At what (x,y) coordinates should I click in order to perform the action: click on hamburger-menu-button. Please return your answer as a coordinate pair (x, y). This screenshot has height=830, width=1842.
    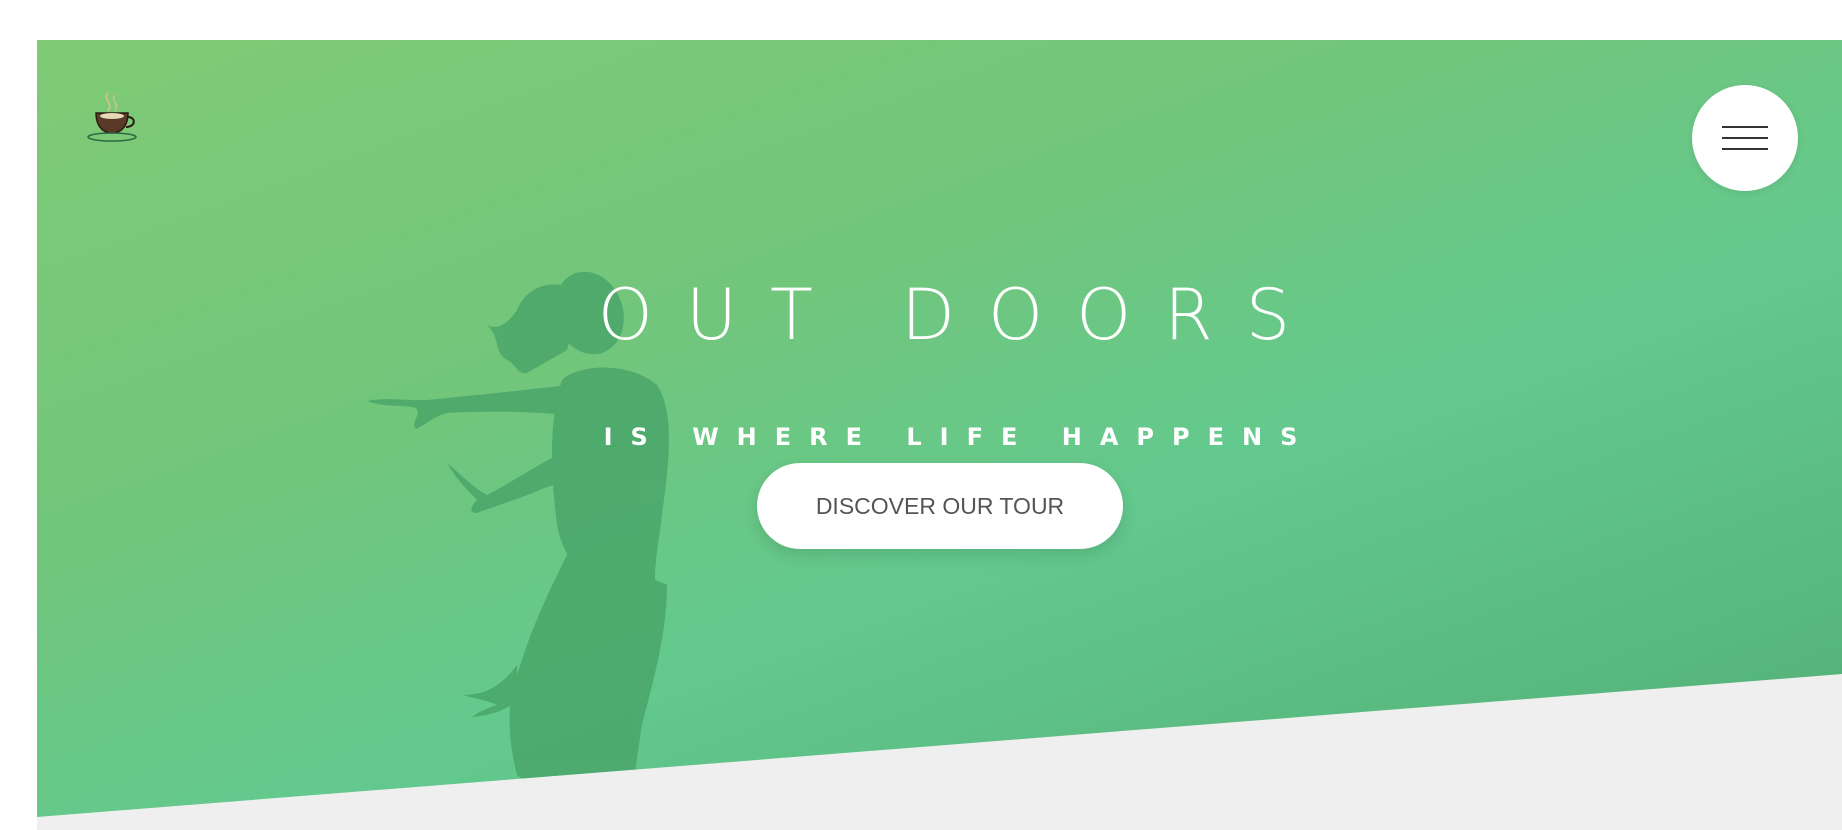
    Looking at the image, I should click on (1745, 138).